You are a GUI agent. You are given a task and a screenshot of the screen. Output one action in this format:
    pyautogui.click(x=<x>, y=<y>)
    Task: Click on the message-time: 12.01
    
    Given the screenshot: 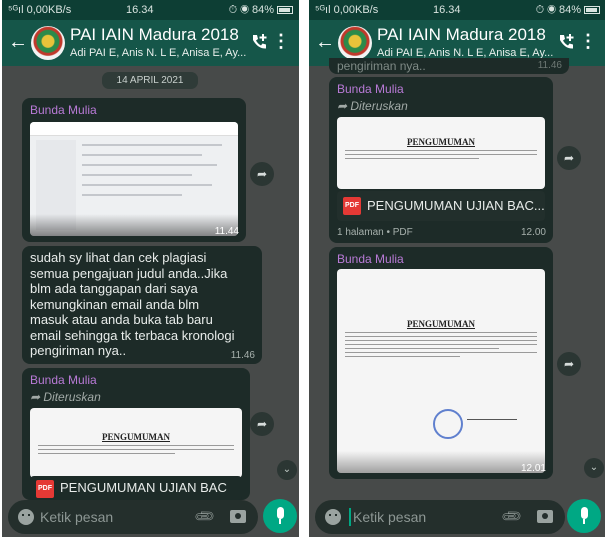 What is the action you would take?
    pyautogui.click(x=533, y=468)
    